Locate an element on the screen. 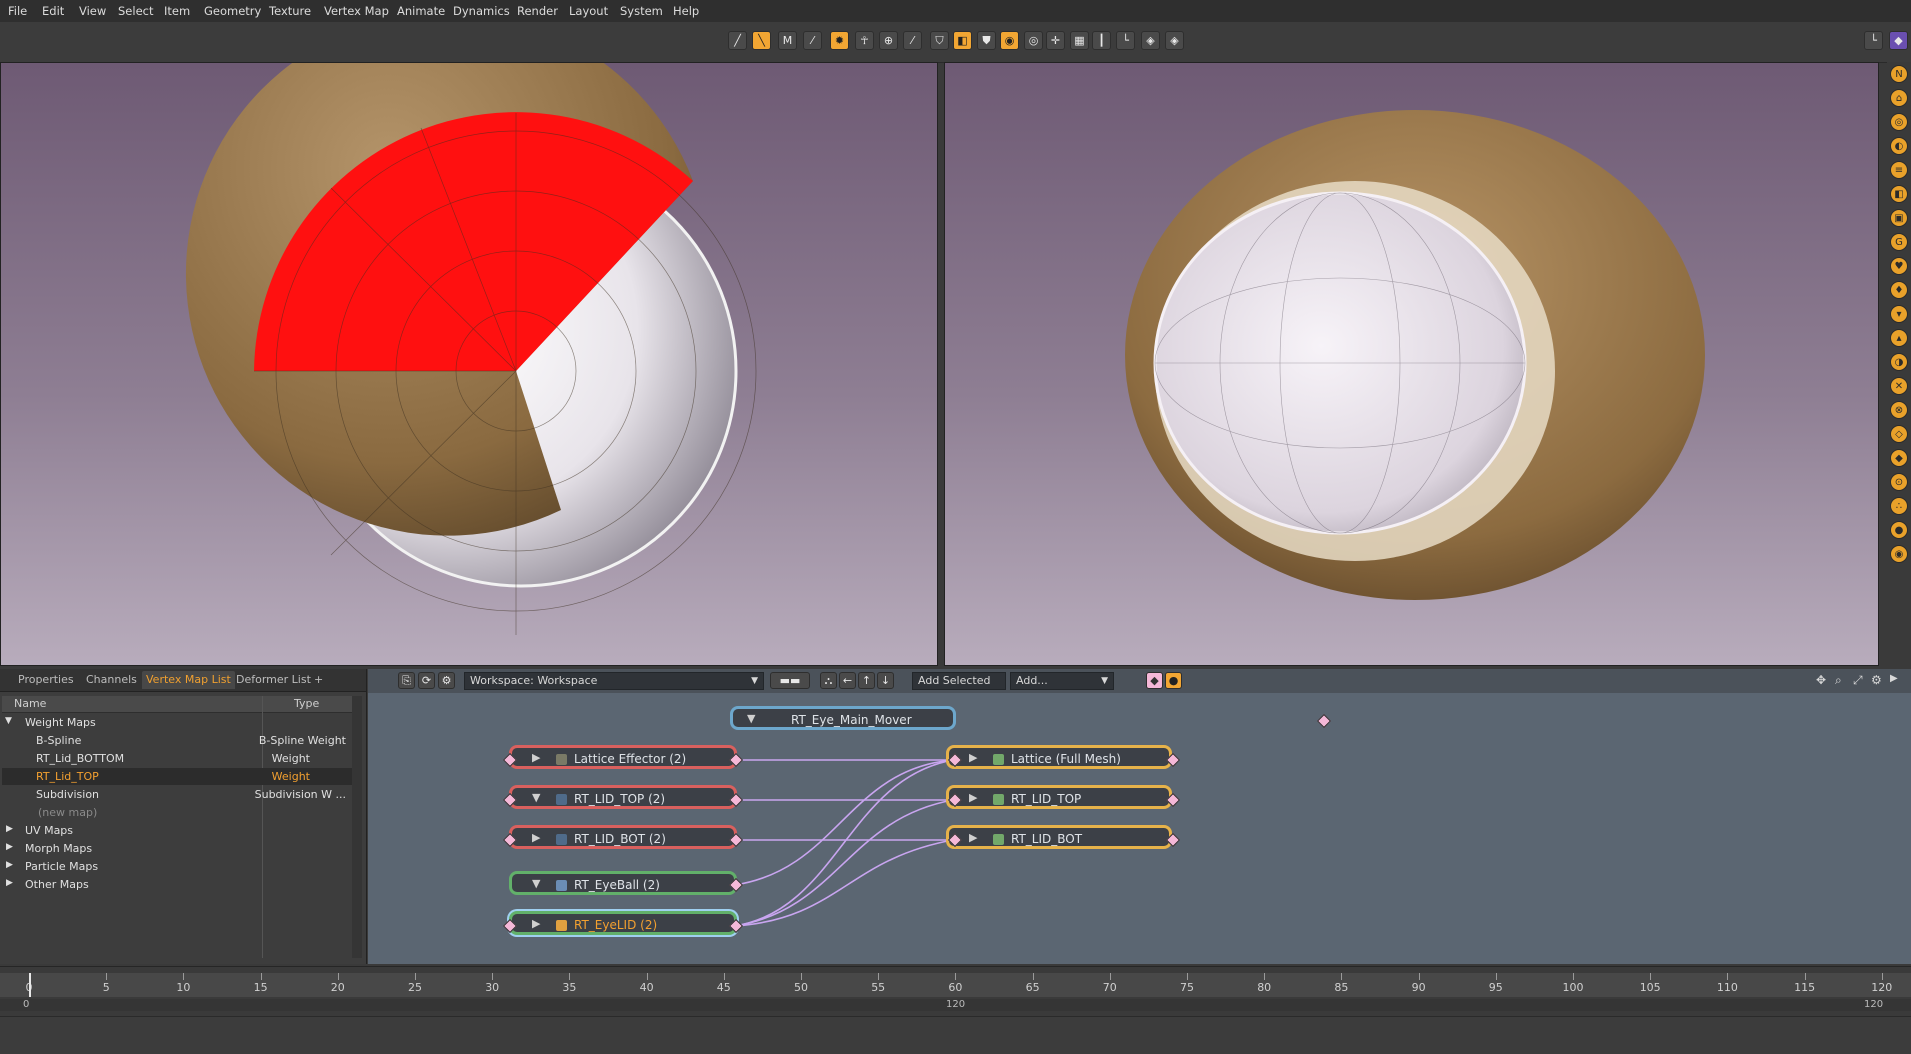 The height and width of the screenshot is (1054, 1911). tool-icon: ◧ is located at coordinates (1899, 194).